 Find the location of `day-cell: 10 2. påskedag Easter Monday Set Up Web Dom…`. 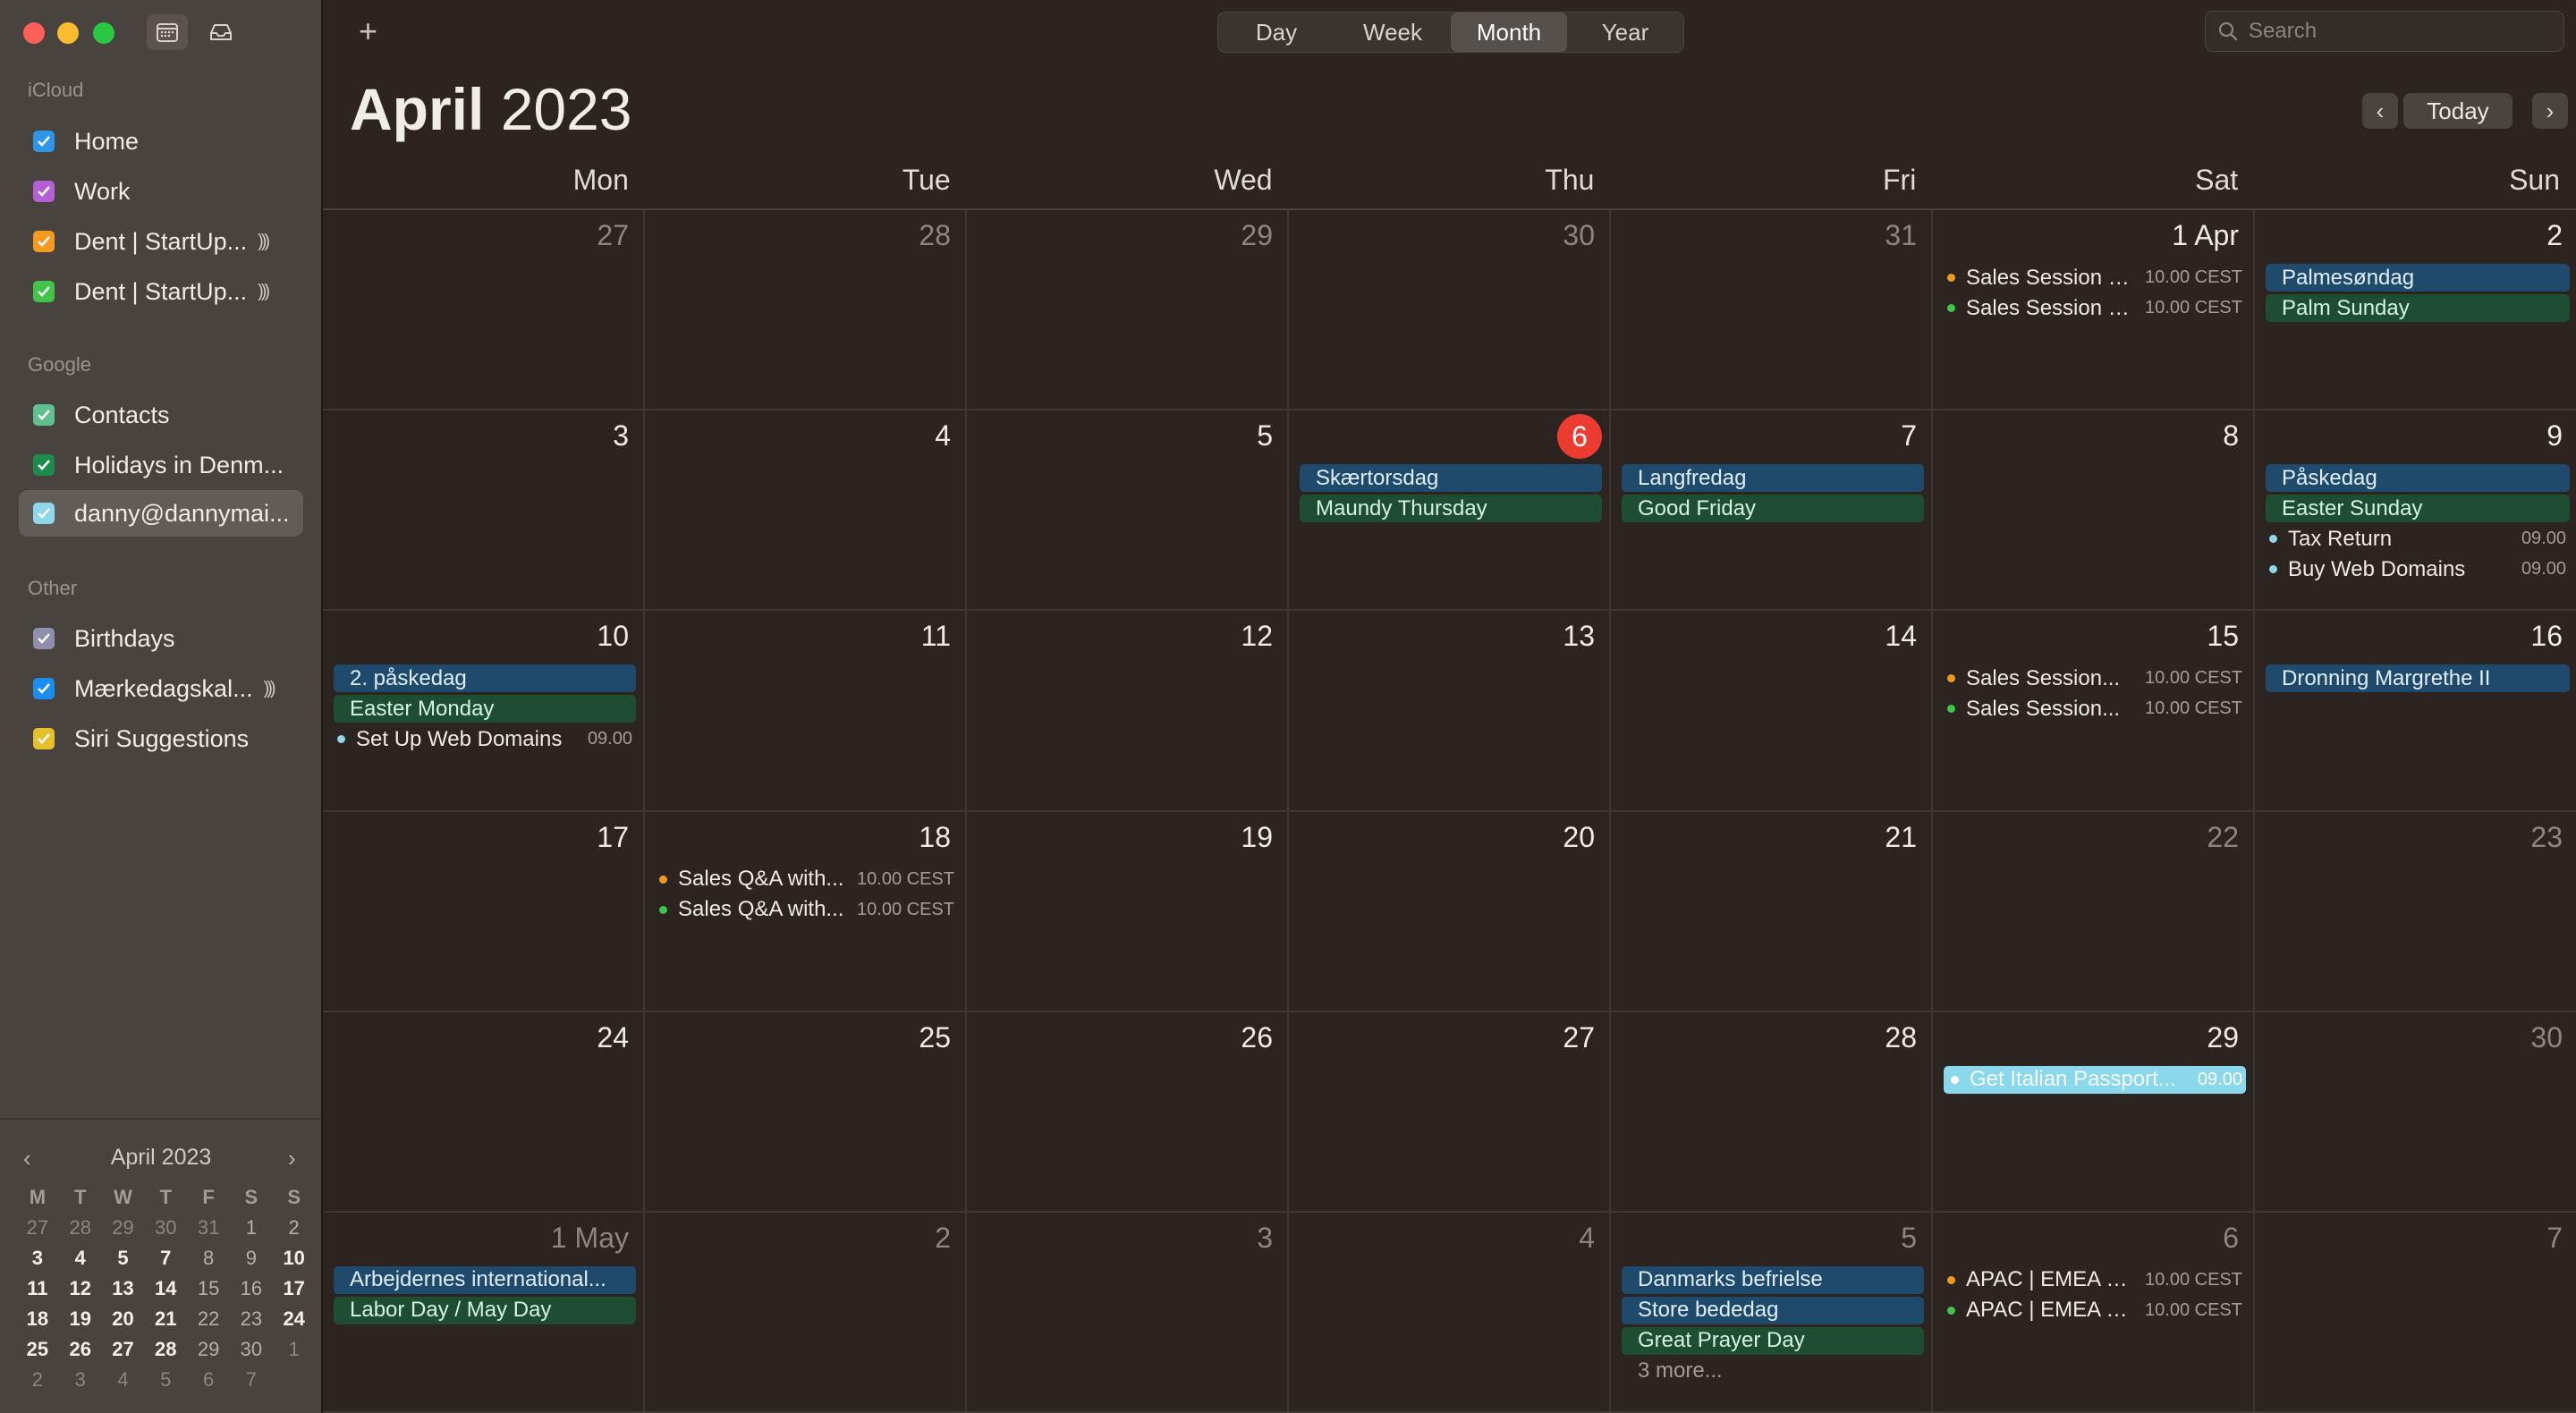

day-cell: 10 2. påskedag Easter Monday Set Up Web Dom… is located at coordinates (484, 711).